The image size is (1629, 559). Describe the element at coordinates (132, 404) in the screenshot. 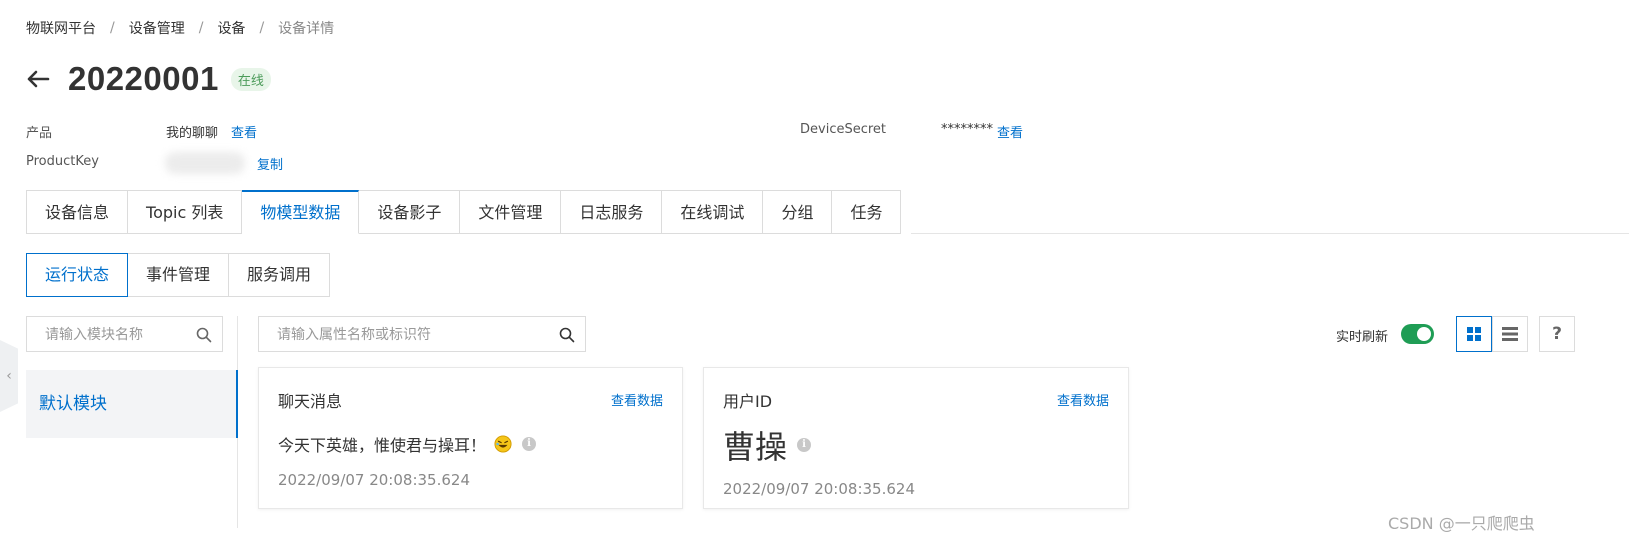

I see `module-item-default: 默认模块` at that location.